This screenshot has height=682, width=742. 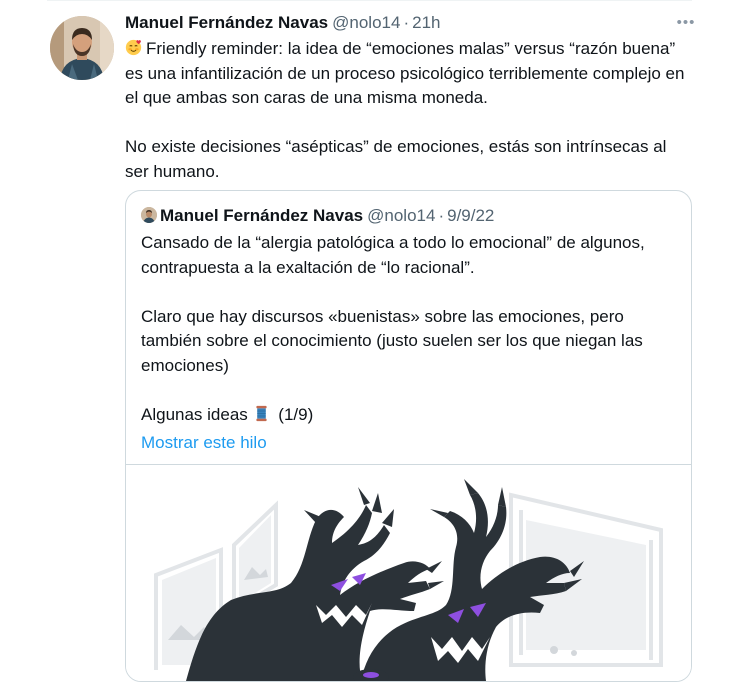 I want to click on author-name: Manuel Fernández Navas, so click(x=226, y=22).